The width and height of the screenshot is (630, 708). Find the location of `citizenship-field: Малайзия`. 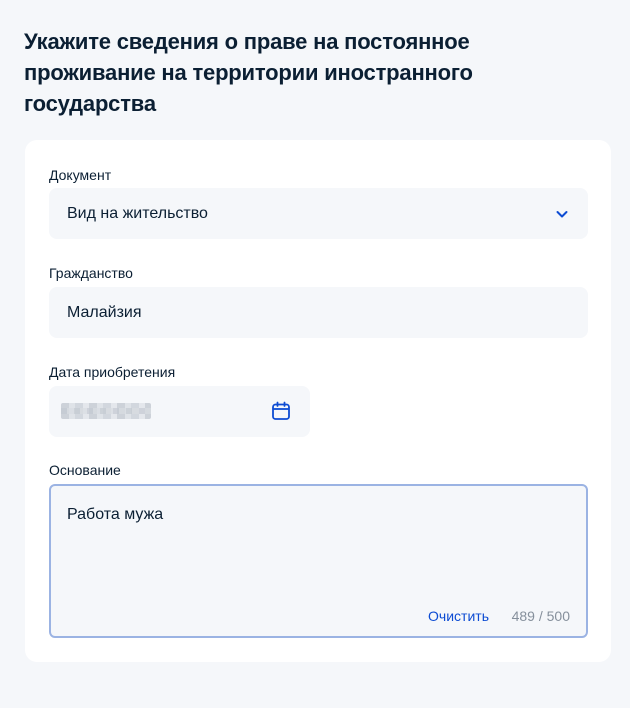

citizenship-field: Малайзия is located at coordinates (318, 312).